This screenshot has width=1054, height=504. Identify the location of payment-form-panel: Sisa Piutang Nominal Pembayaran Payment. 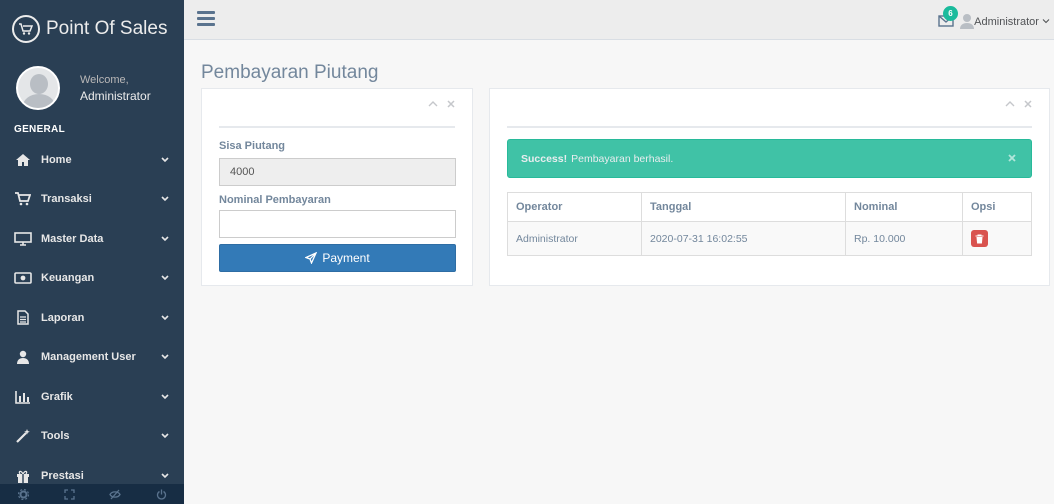
(337, 187).